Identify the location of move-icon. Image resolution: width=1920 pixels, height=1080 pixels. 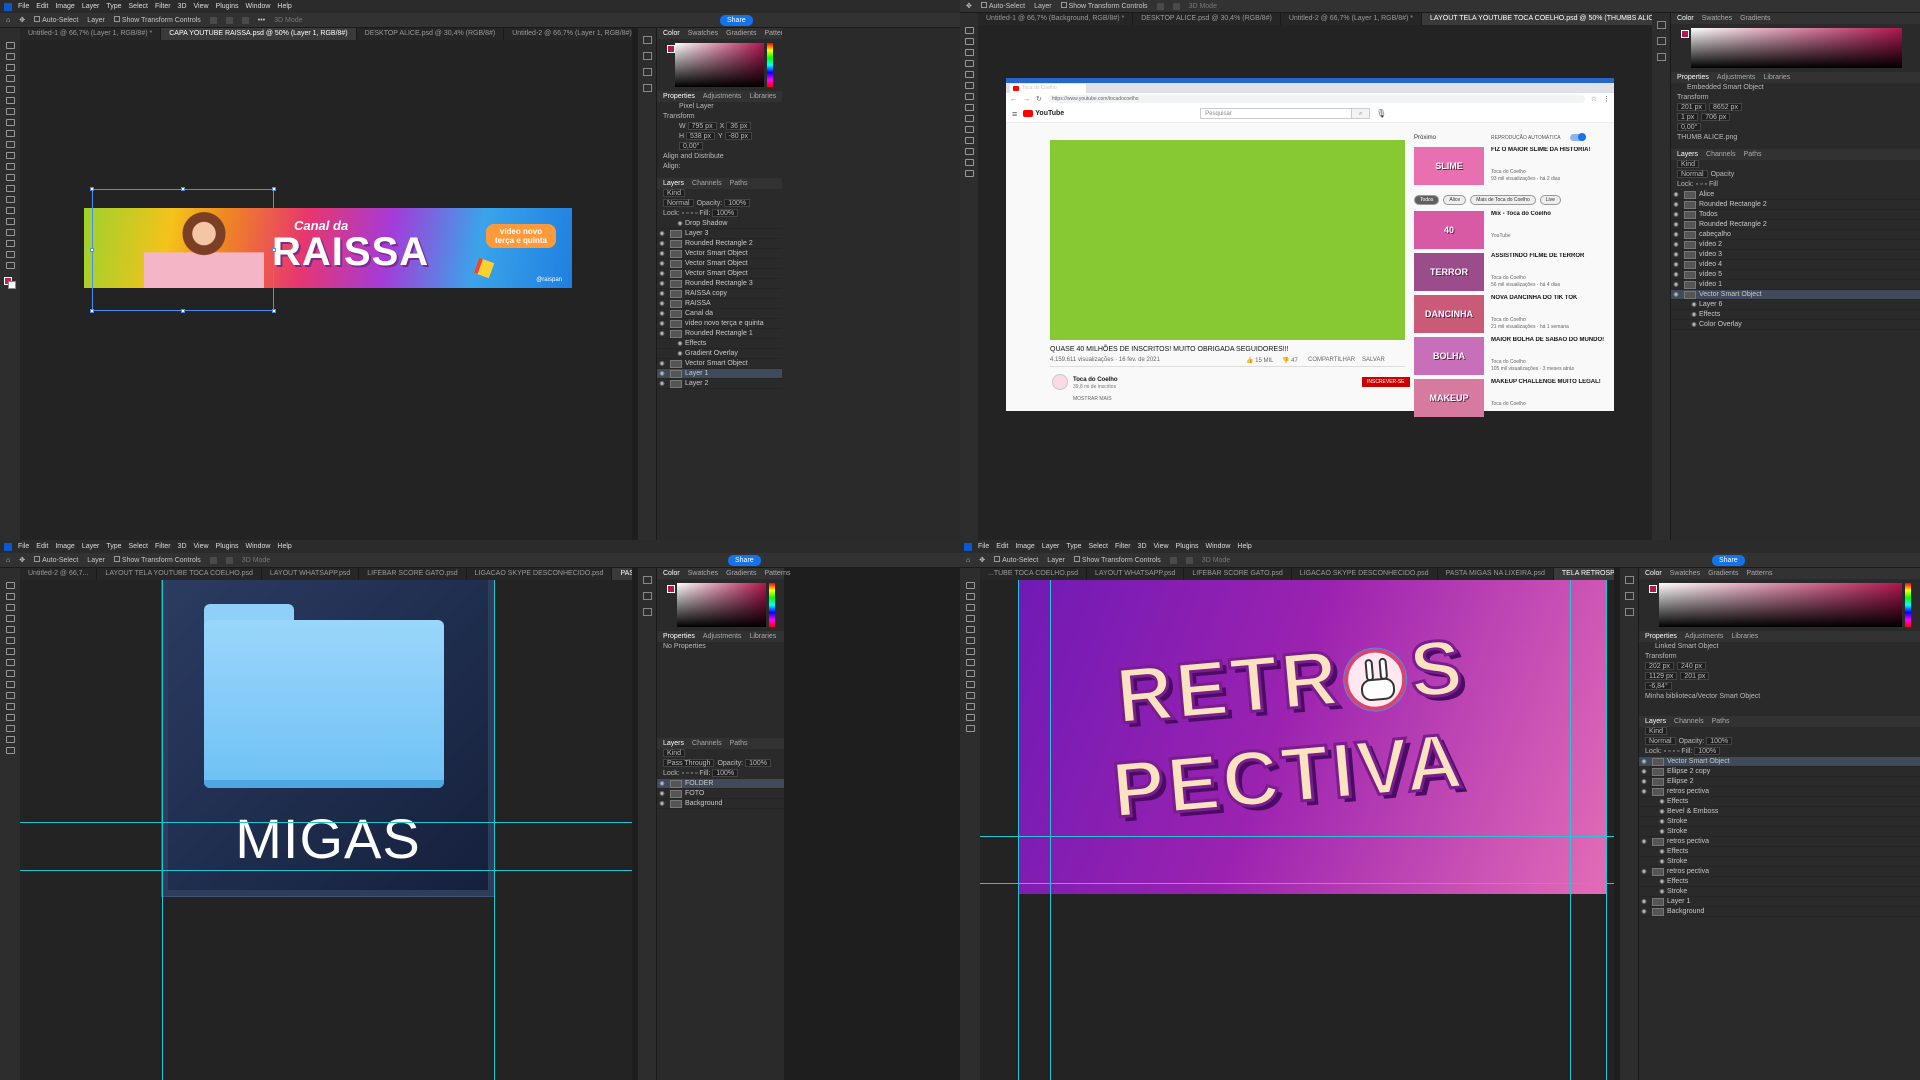
(10, 45).